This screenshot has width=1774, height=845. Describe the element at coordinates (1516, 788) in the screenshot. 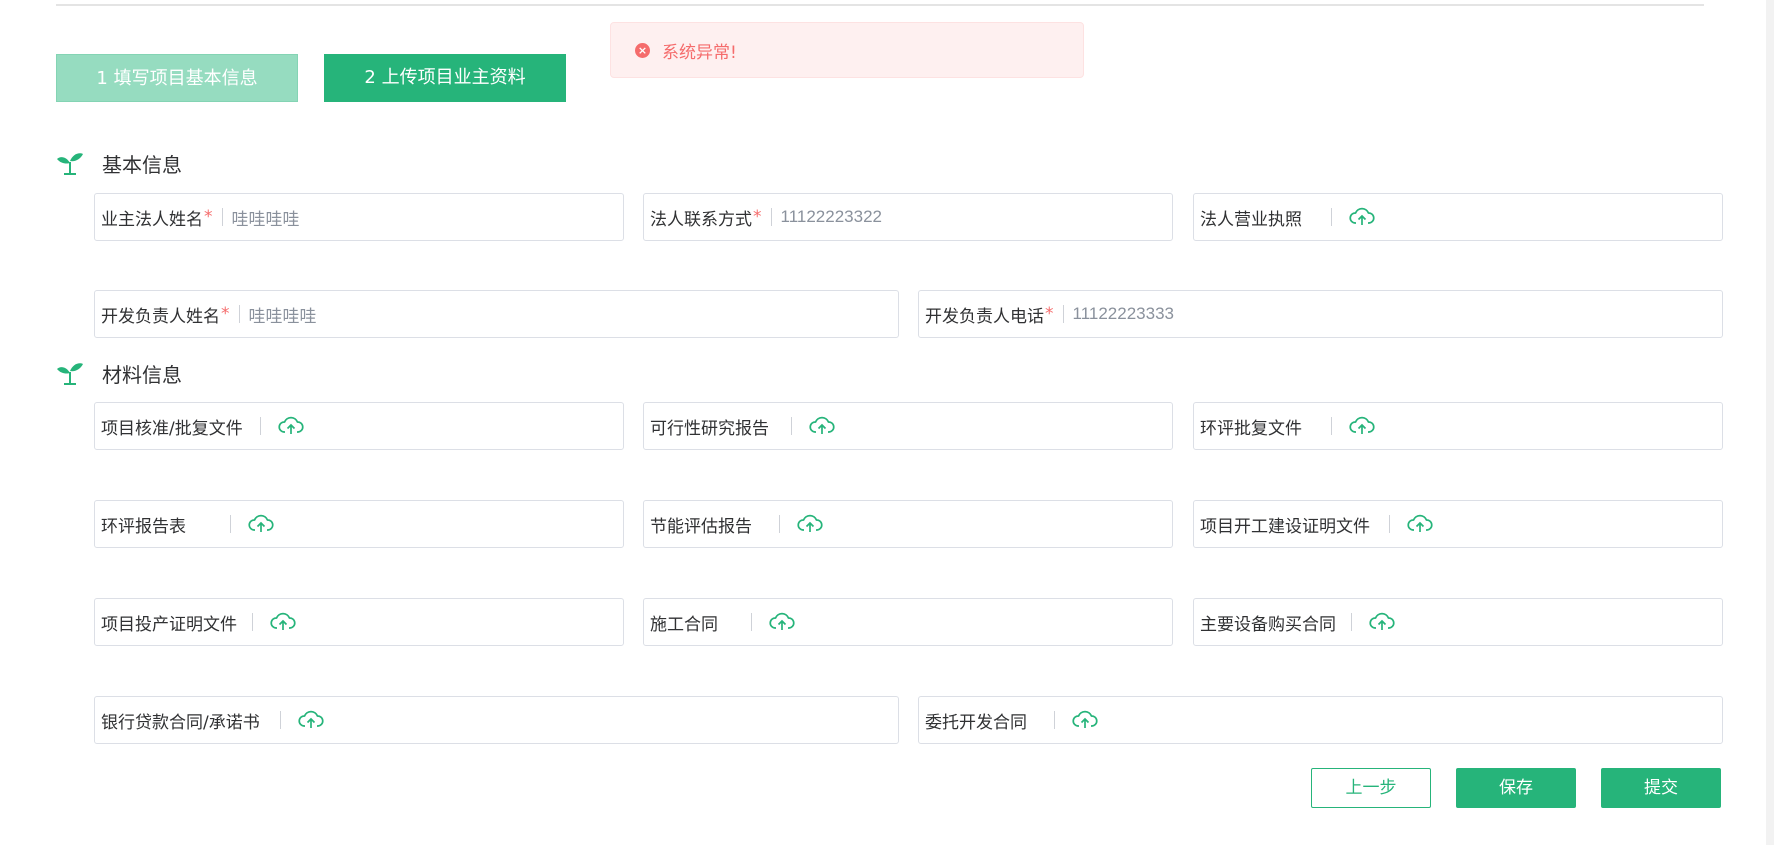

I see `save-button: 保存` at that location.